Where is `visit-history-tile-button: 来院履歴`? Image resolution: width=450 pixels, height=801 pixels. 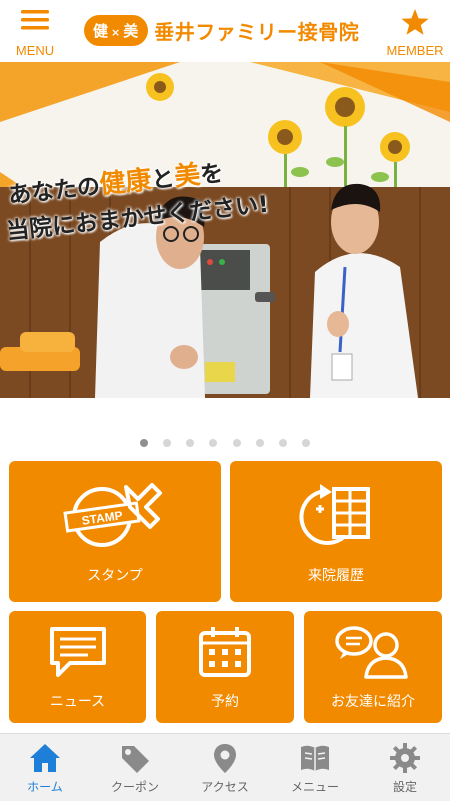 visit-history-tile-button: 来院履歴 is located at coordinates (336, 531).